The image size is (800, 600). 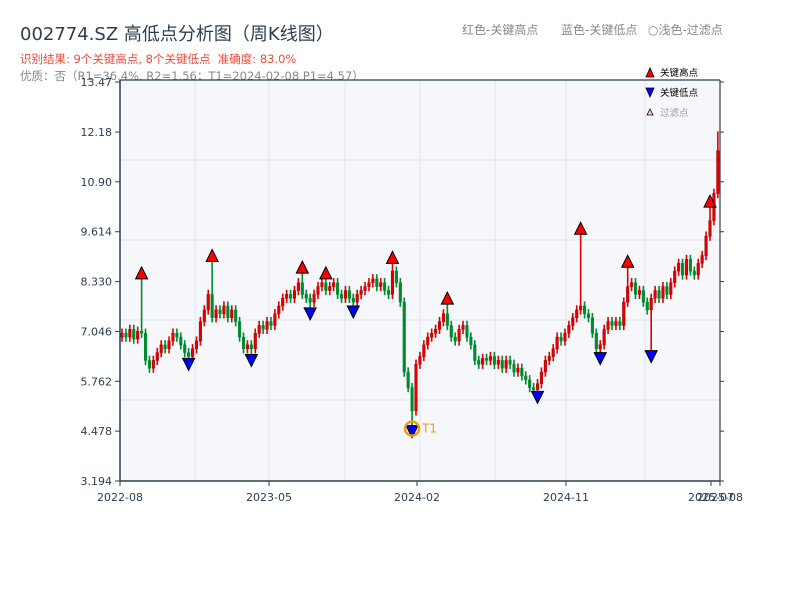 I want to click on y-tick-label: 9.614, so click(x=97, y=232).